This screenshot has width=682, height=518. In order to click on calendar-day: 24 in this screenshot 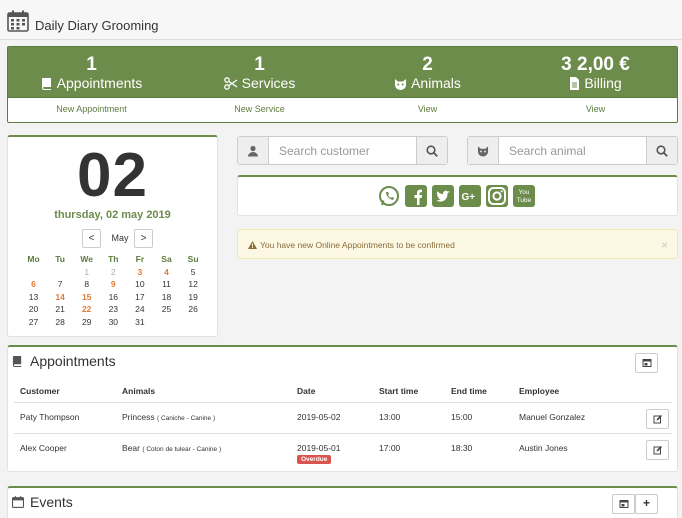, I will do `click(139, 309)`.